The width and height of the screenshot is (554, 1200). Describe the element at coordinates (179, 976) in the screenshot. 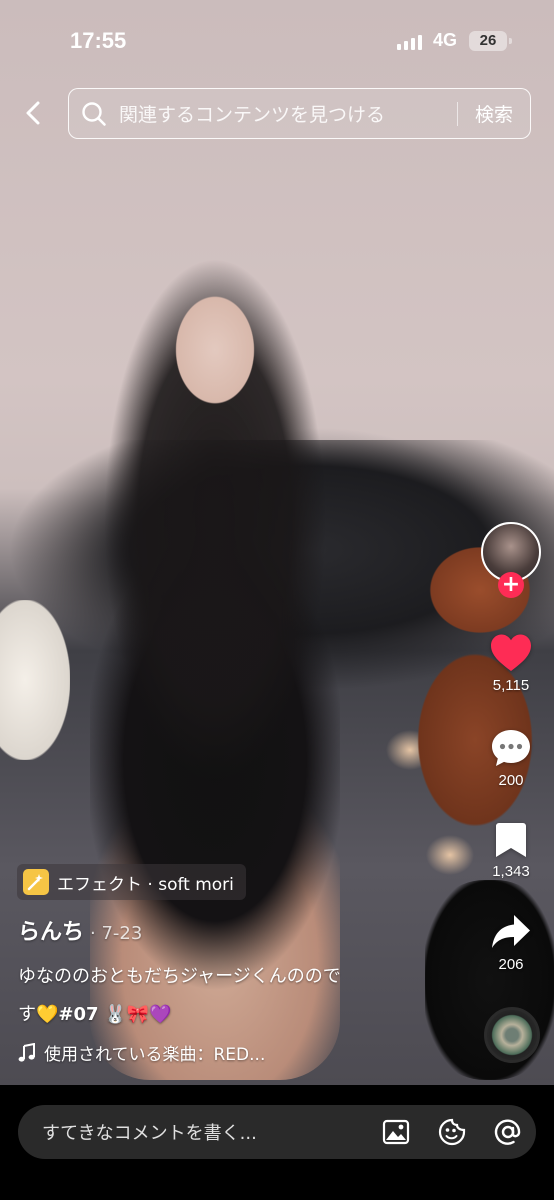

I see `caption-line-1: ゆなののおともだちジャージくんのので` at that location.